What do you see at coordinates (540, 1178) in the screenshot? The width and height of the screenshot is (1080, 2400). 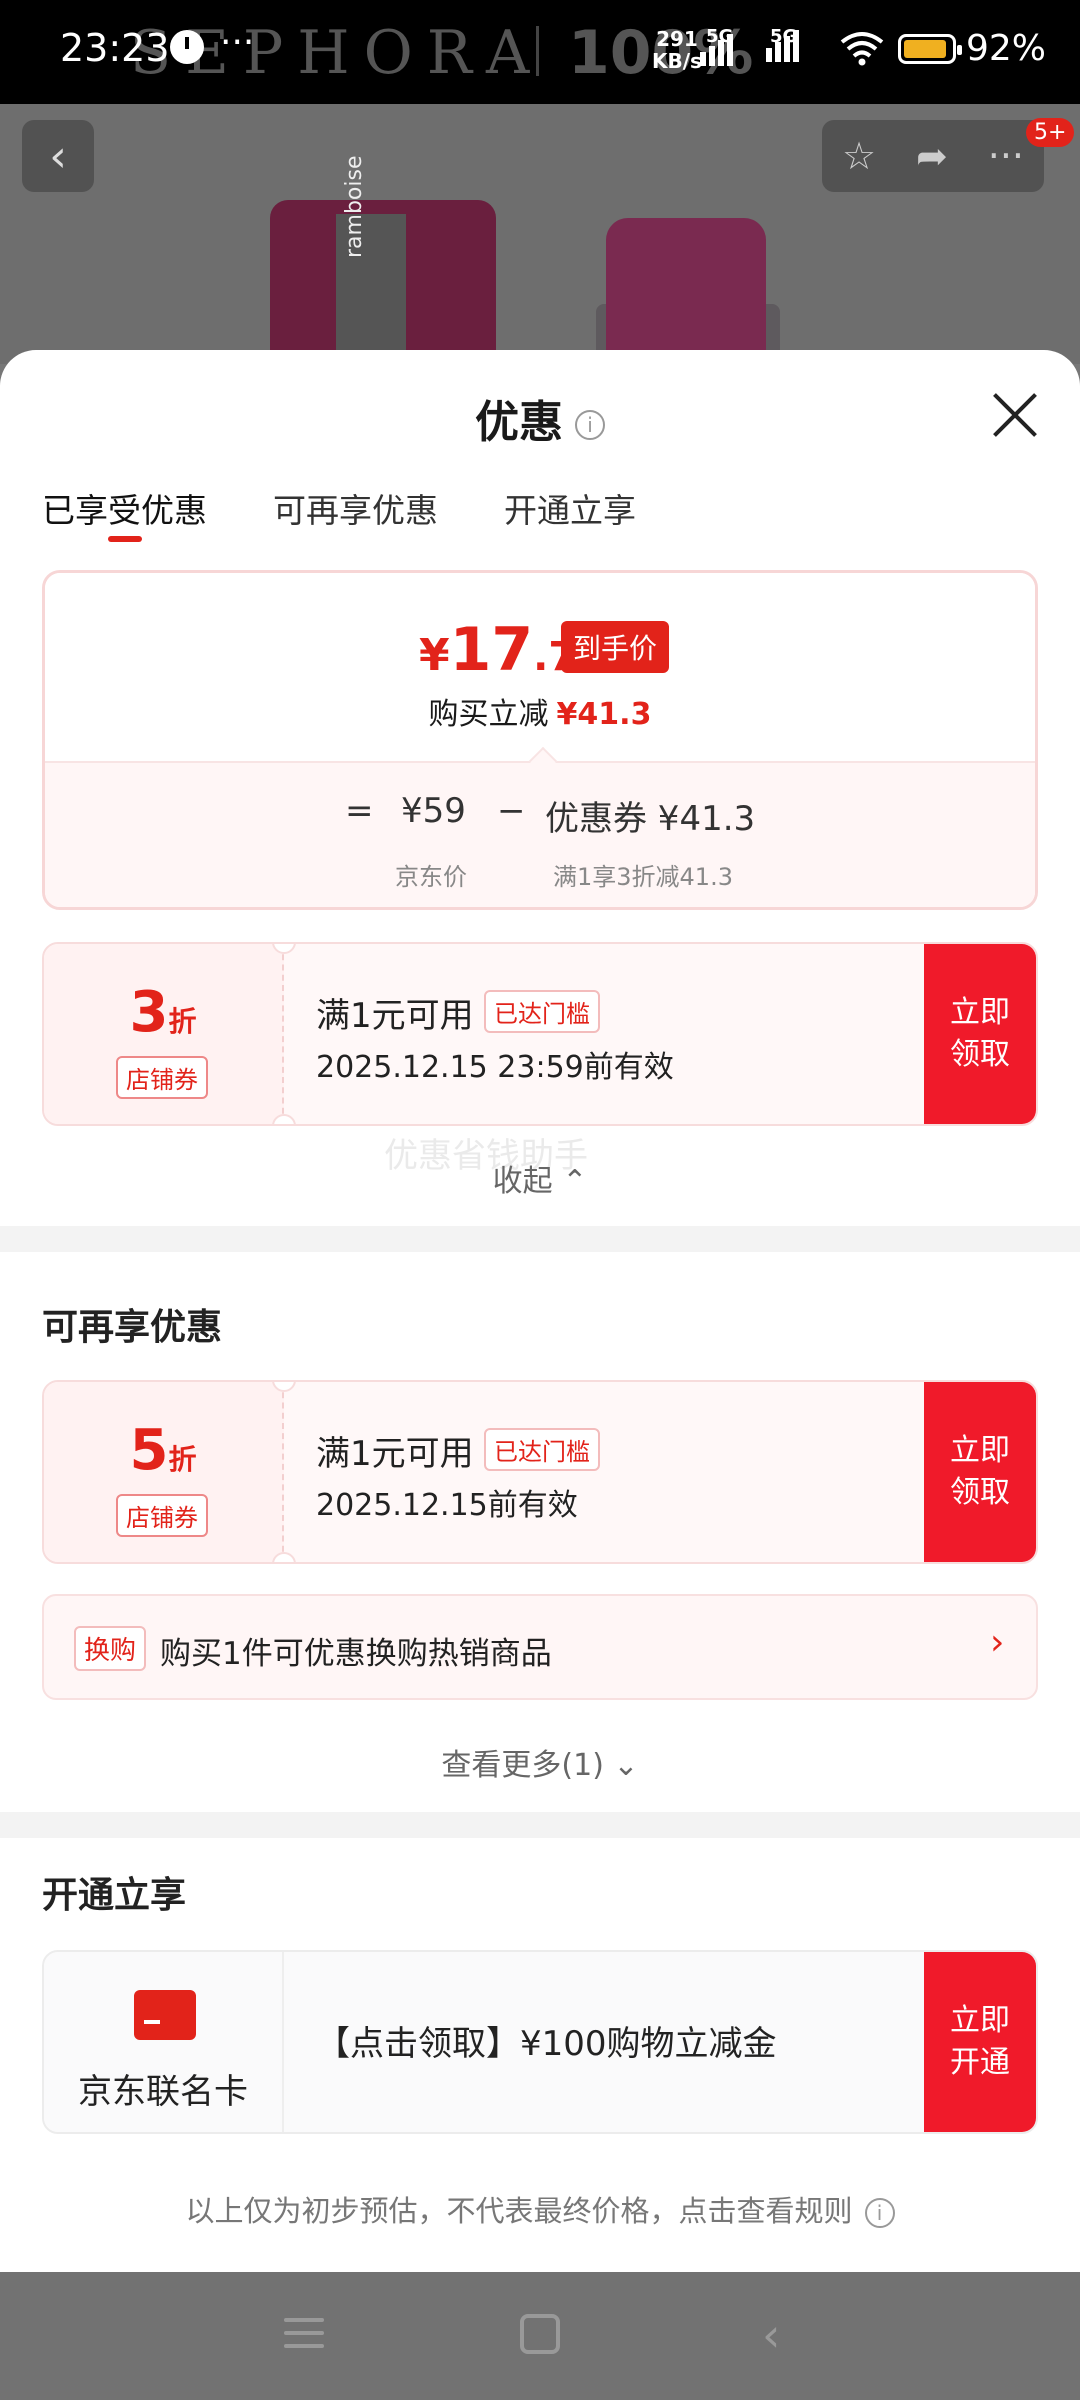 I see `collapse-button: 收起 ⌃` at bounding box center [540, 1178].